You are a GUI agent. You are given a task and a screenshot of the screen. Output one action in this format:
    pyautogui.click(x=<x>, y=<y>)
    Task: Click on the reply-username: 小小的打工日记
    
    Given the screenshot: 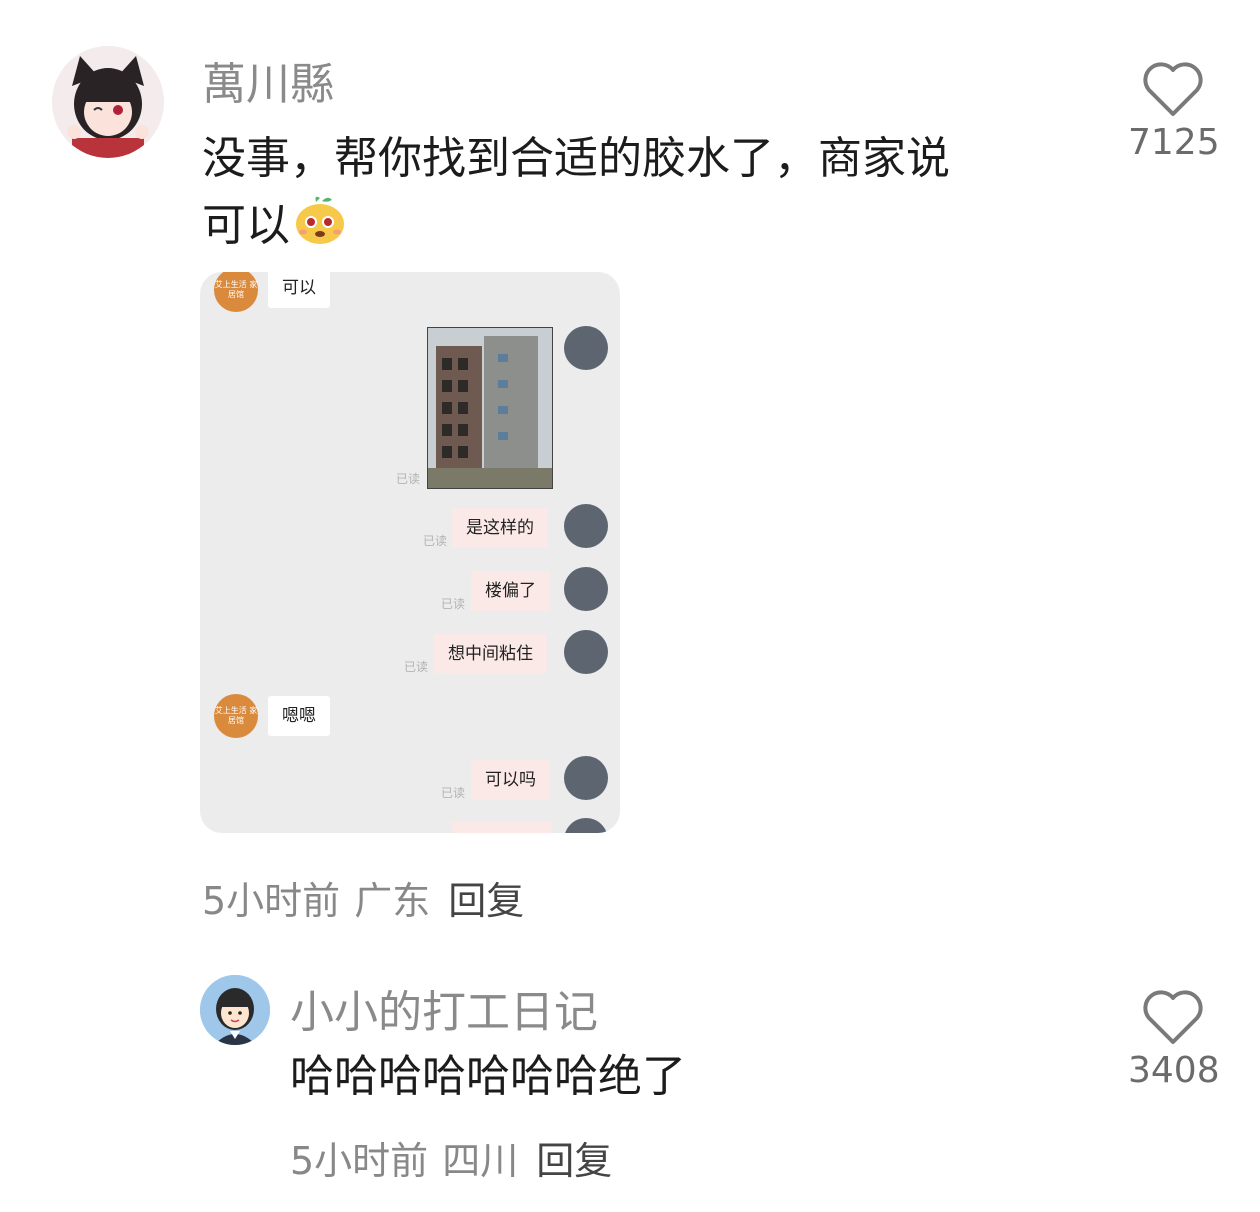 What is the action you would take?
    pyautogui.click(x=444, y=1008)
    